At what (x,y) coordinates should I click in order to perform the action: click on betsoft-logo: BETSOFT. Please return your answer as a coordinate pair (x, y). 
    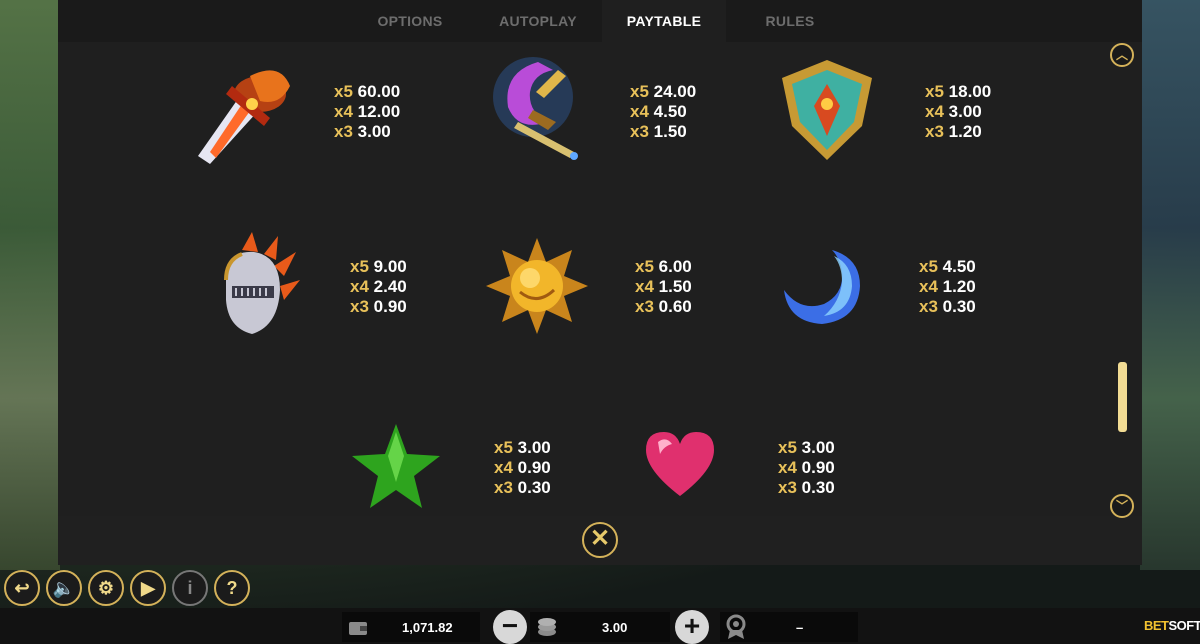
    Looking at the image, I should click on (1172, 625).